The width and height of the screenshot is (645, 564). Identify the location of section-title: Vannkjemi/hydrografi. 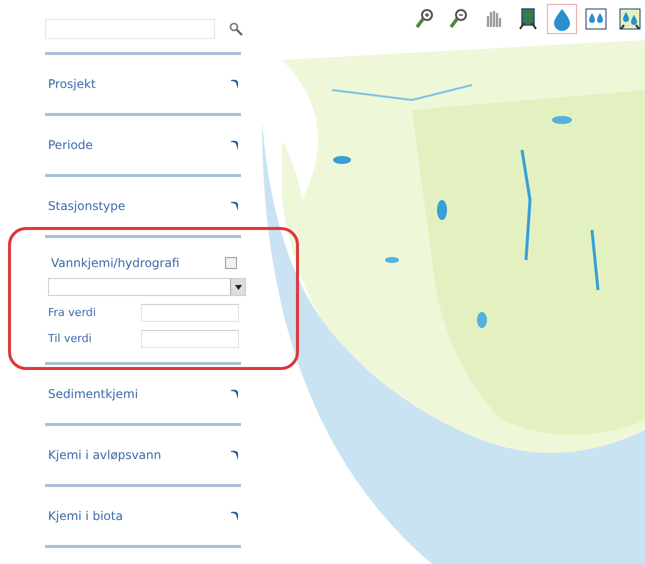
(115, 263).